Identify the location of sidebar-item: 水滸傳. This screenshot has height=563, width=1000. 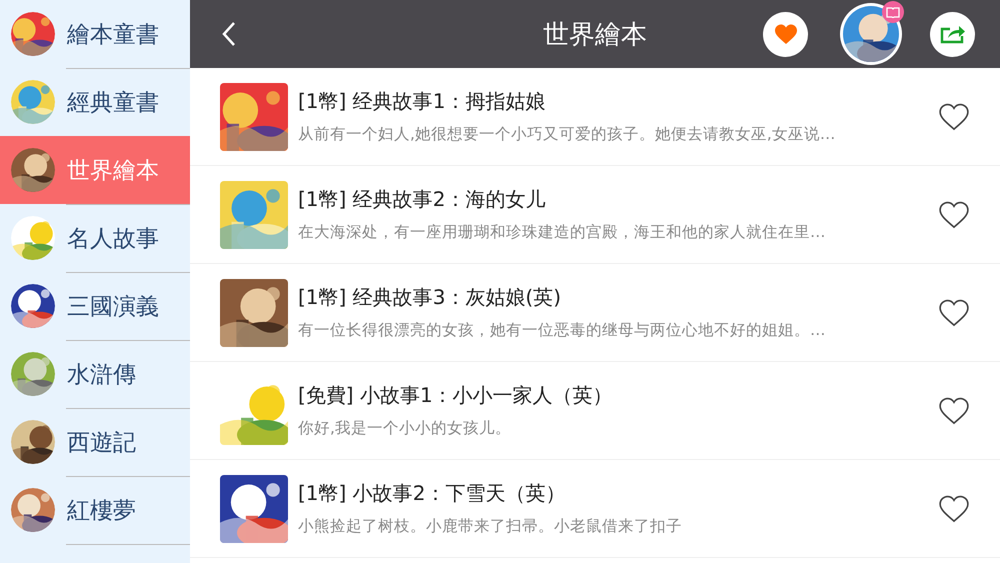
(95, 374).